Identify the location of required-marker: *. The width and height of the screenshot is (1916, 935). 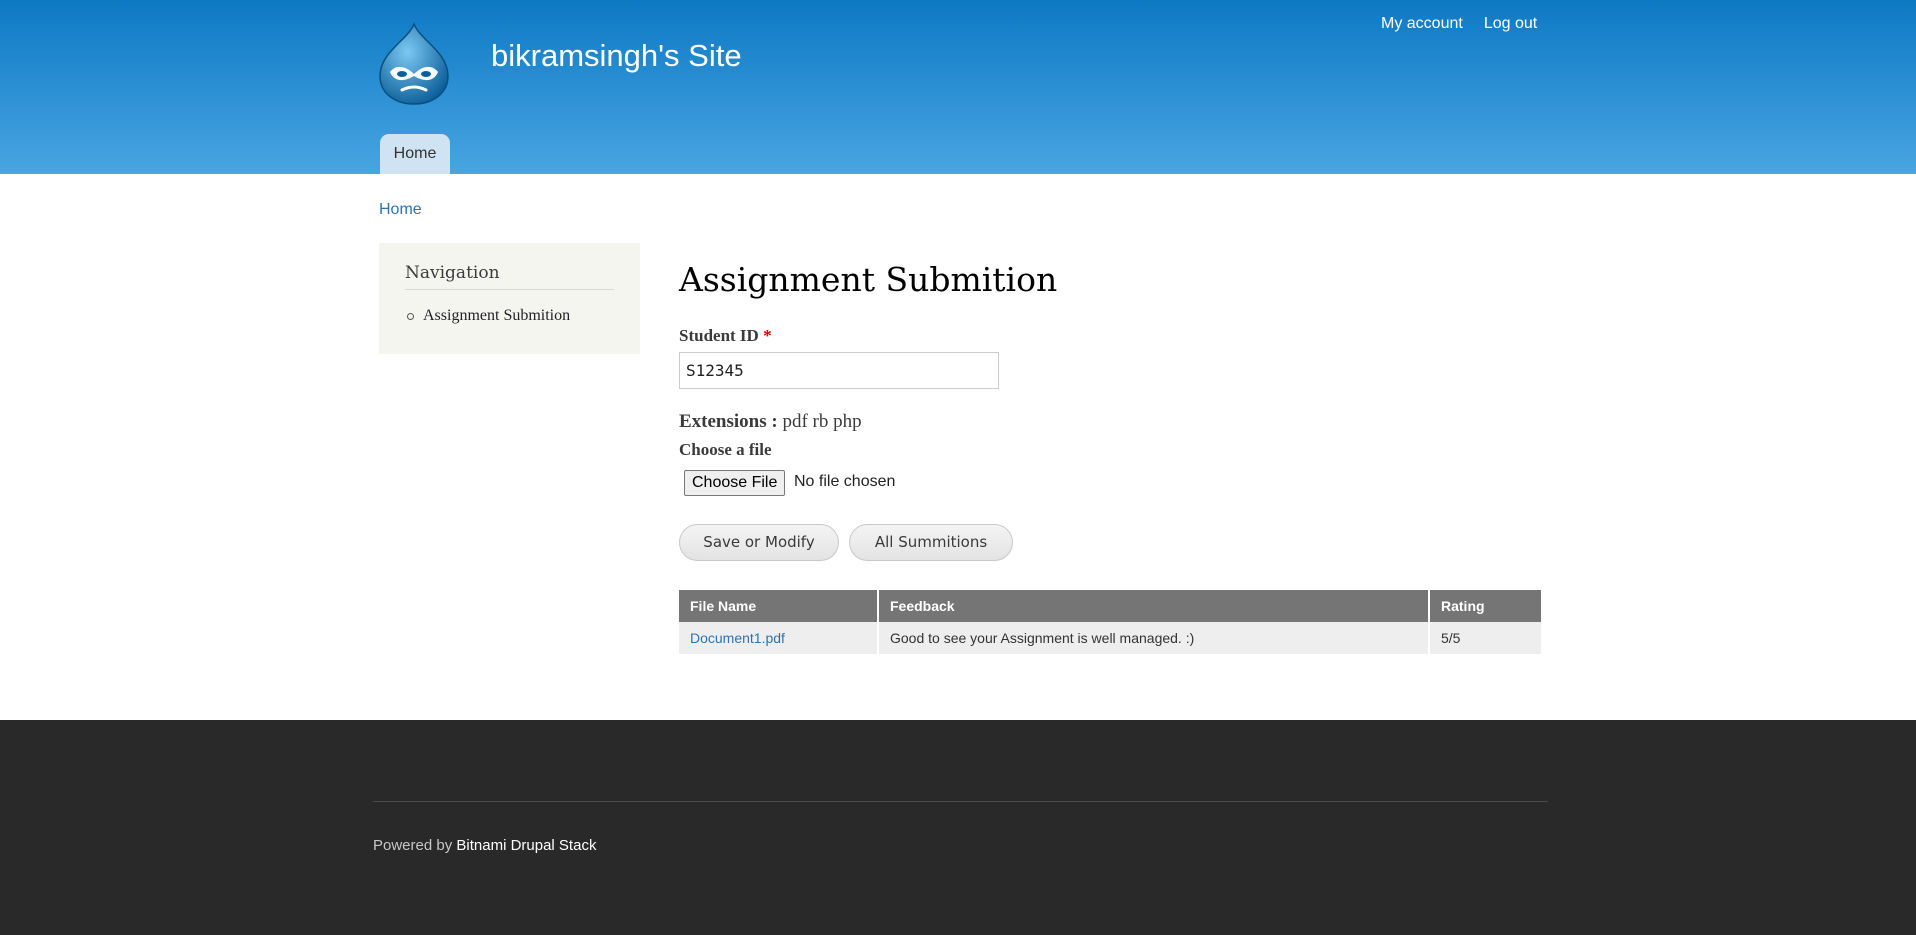
(767, 335).